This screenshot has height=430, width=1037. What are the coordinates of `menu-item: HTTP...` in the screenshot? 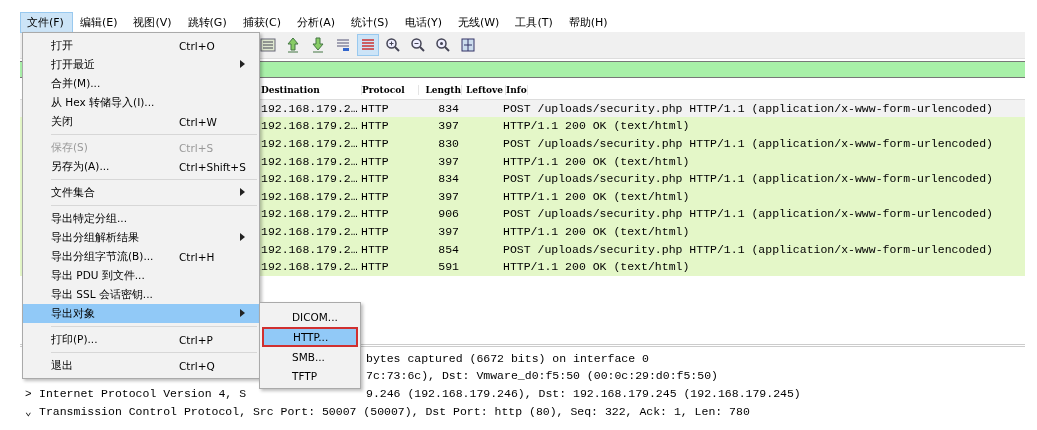 It's located at (310, 337).